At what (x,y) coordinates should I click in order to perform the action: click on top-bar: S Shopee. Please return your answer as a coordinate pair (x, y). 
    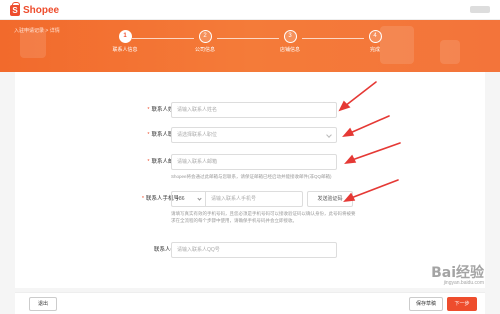
    Looking at the image, I should click on (250, 10).